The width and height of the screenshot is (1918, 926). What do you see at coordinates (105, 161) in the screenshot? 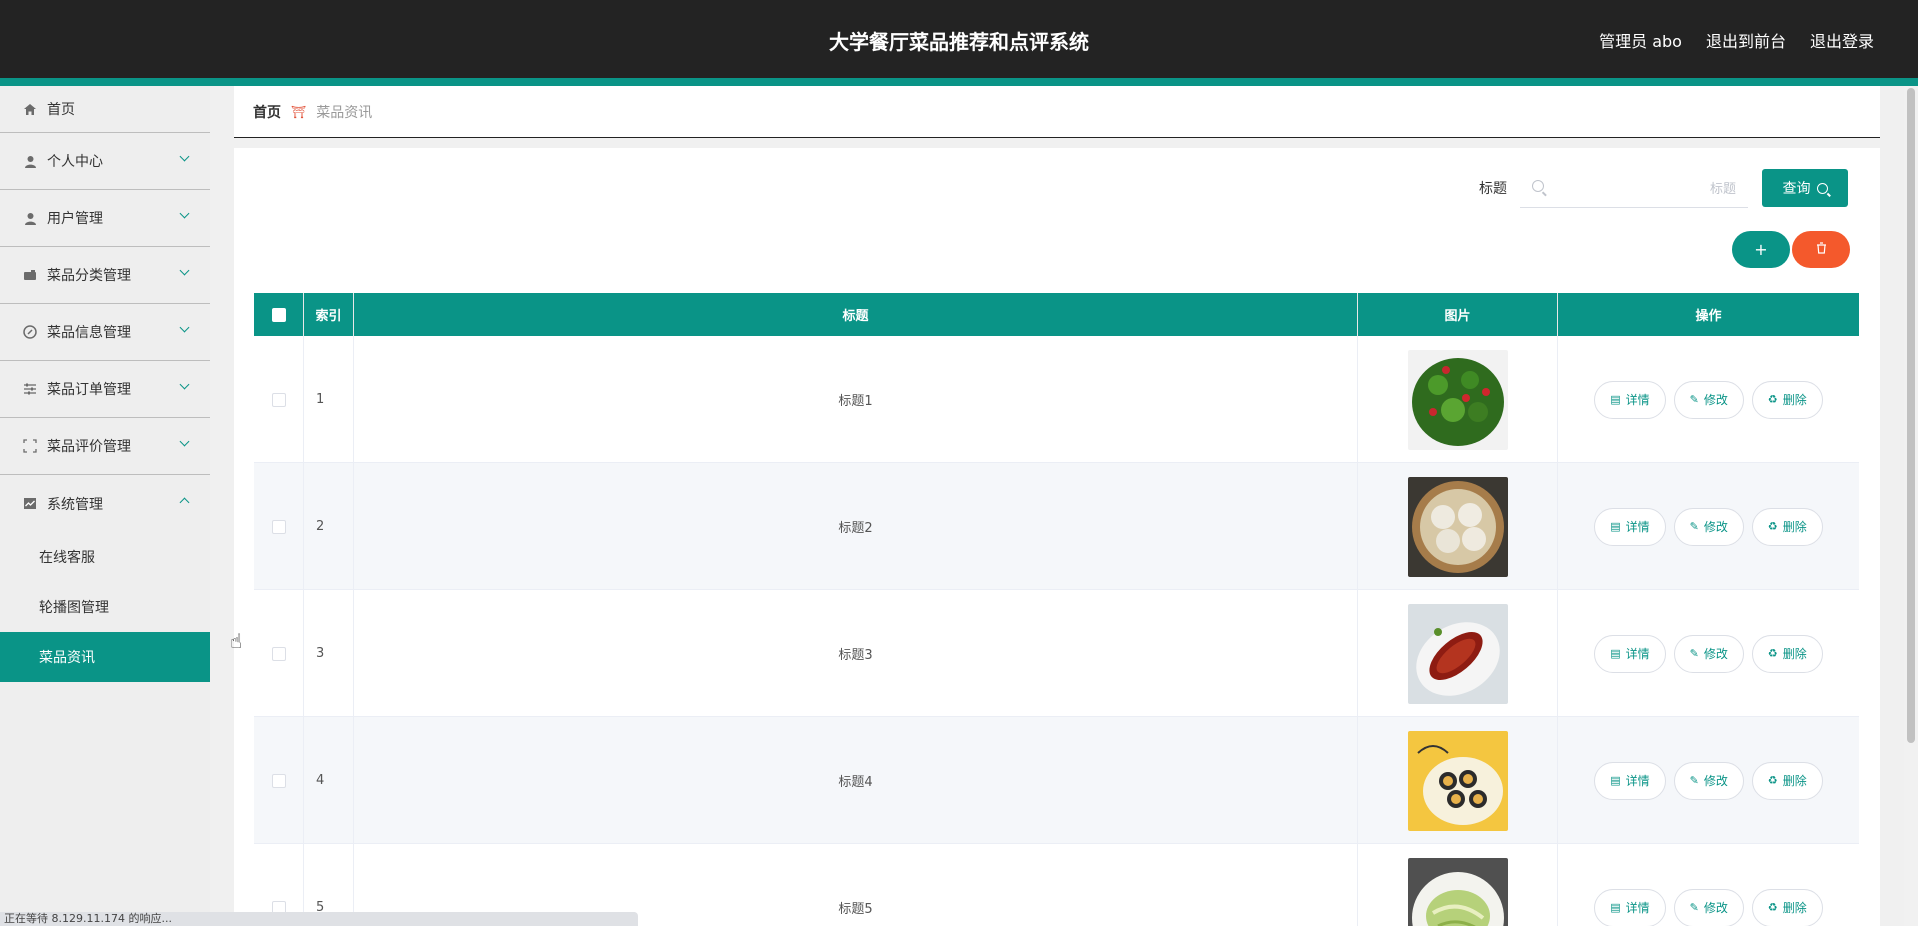
I see `sidebar-item-personal-center: 个人中心` at bounding box center [105, 161].